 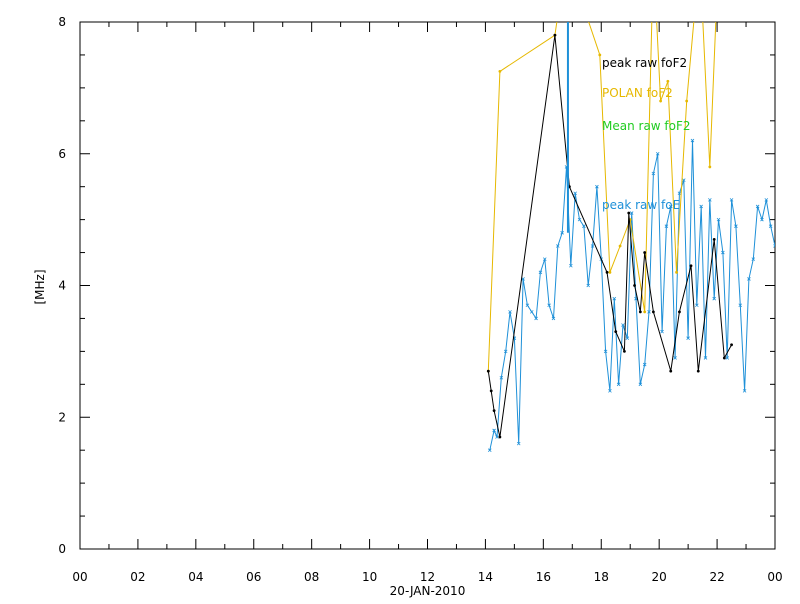 What do you see at coordinates (137, 577) in the screenshot?
I see `x-tick-label: 02` at bounding box center [137, 577].